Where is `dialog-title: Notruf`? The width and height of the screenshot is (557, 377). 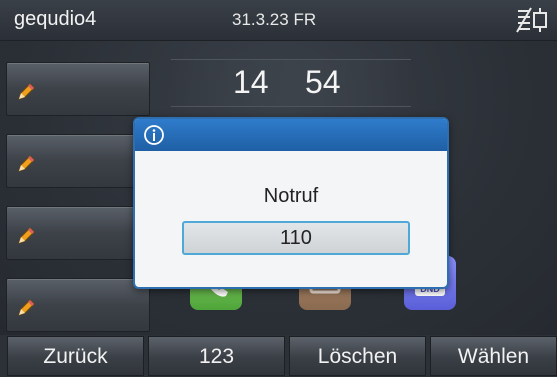
dialog-title: Notruf is located at coordinates (291, 196).